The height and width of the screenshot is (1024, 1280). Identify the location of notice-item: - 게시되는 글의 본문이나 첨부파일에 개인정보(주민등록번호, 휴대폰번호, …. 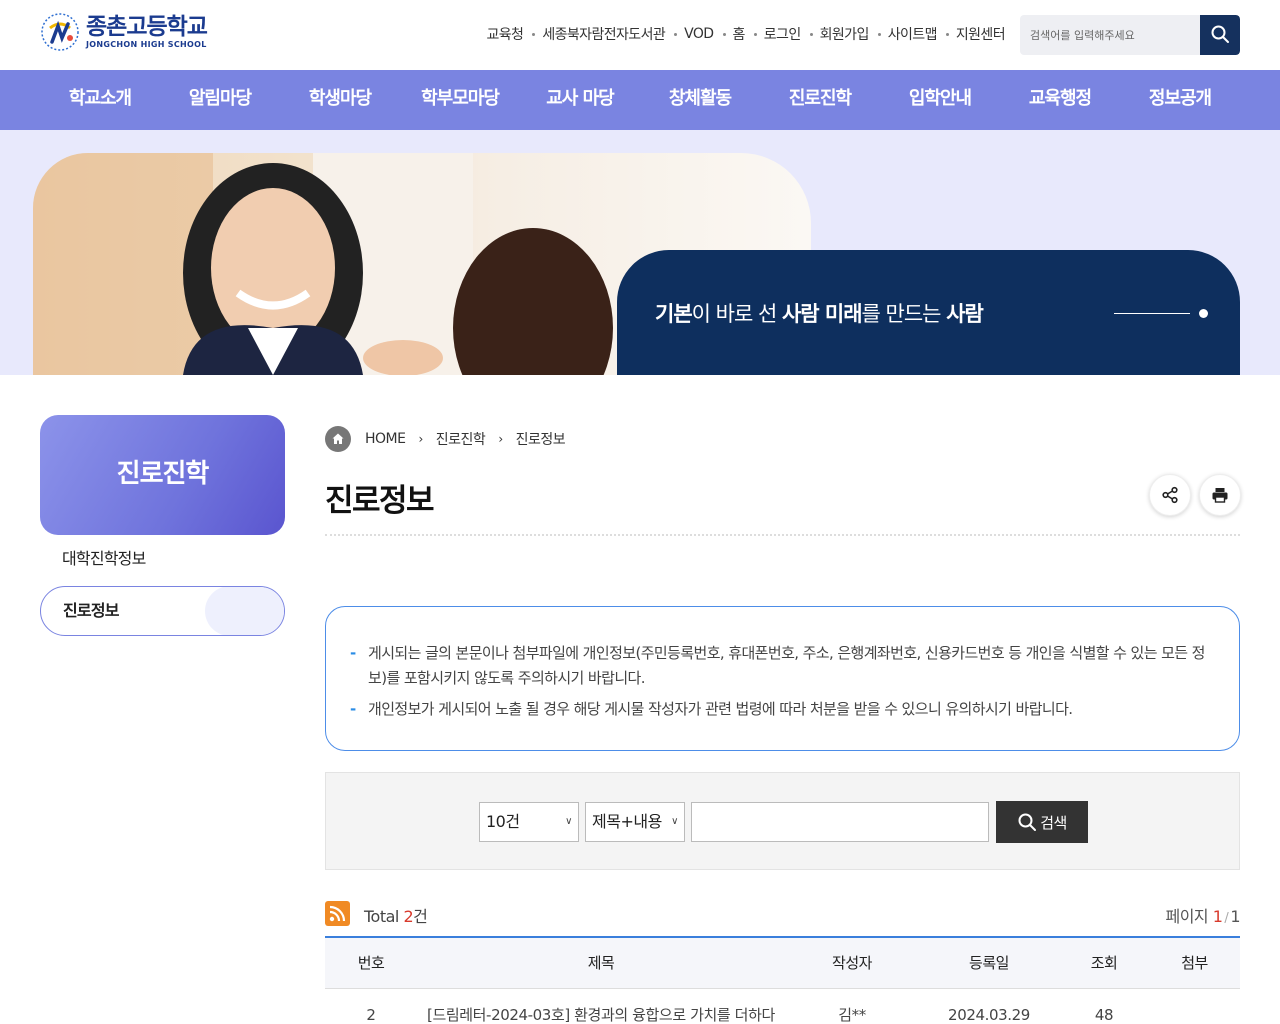
(777, 665).